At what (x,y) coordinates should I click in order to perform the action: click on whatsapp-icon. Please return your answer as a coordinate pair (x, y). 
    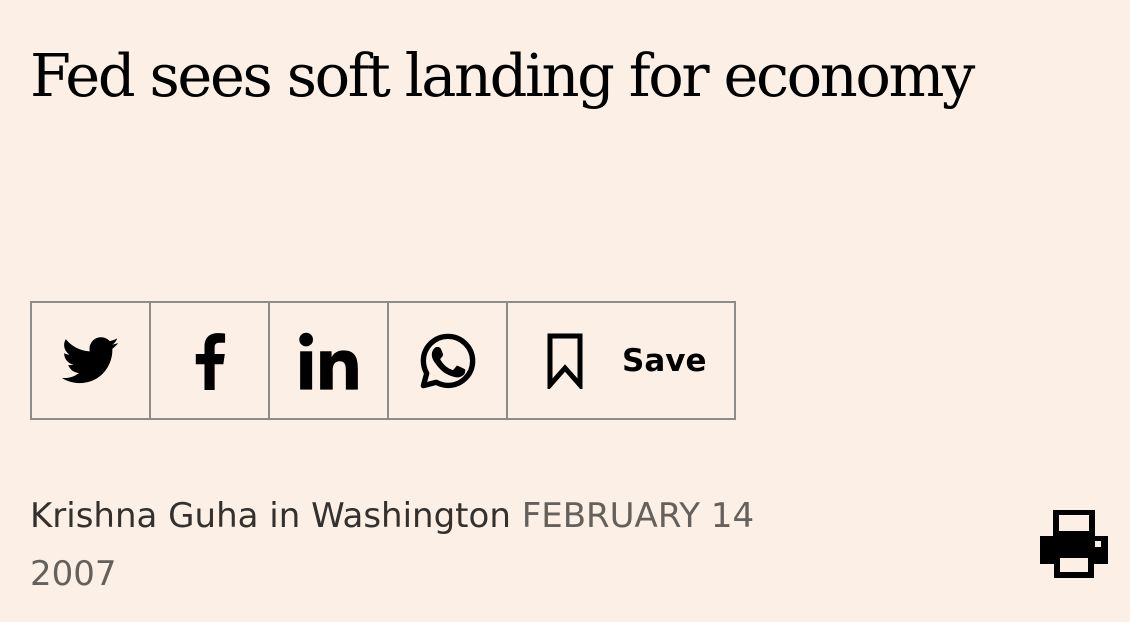
    Looking at the image, I should click on (447, 360).